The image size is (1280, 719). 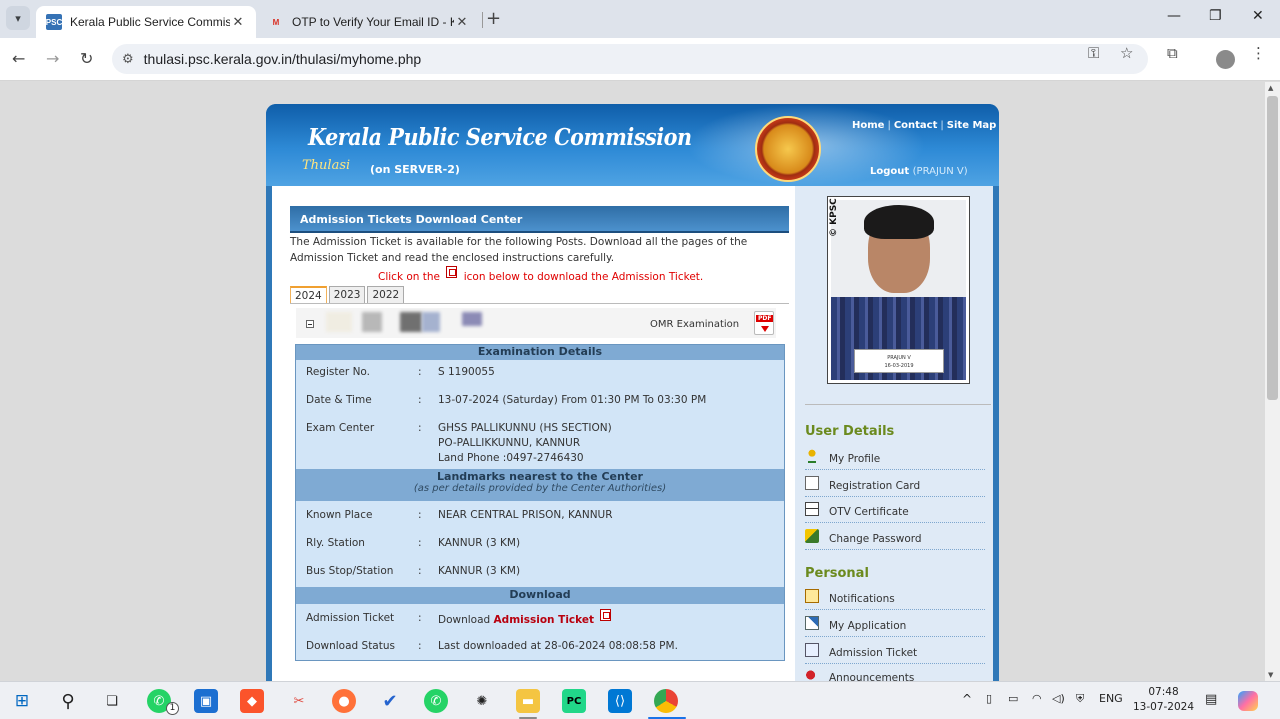 I want to click on chatgpt-icon: ✺, so click(x=482, y=701).